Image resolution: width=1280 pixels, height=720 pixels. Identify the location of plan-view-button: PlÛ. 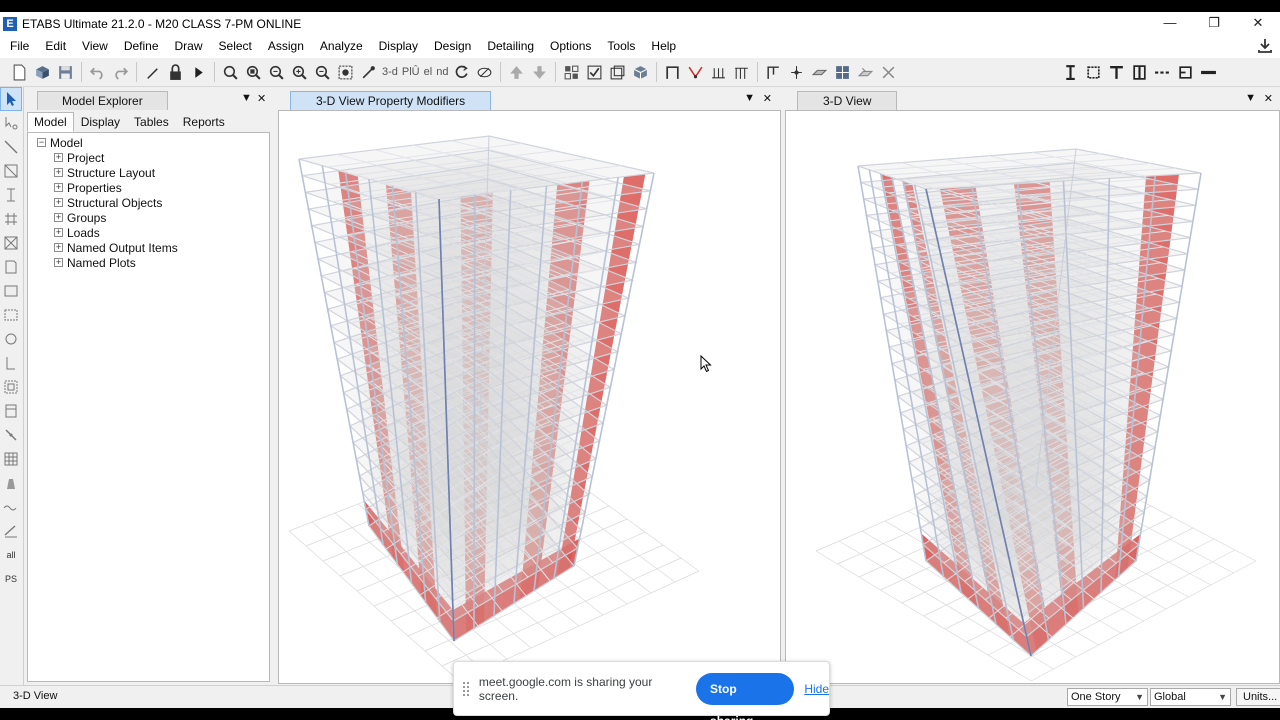
(411, 72).